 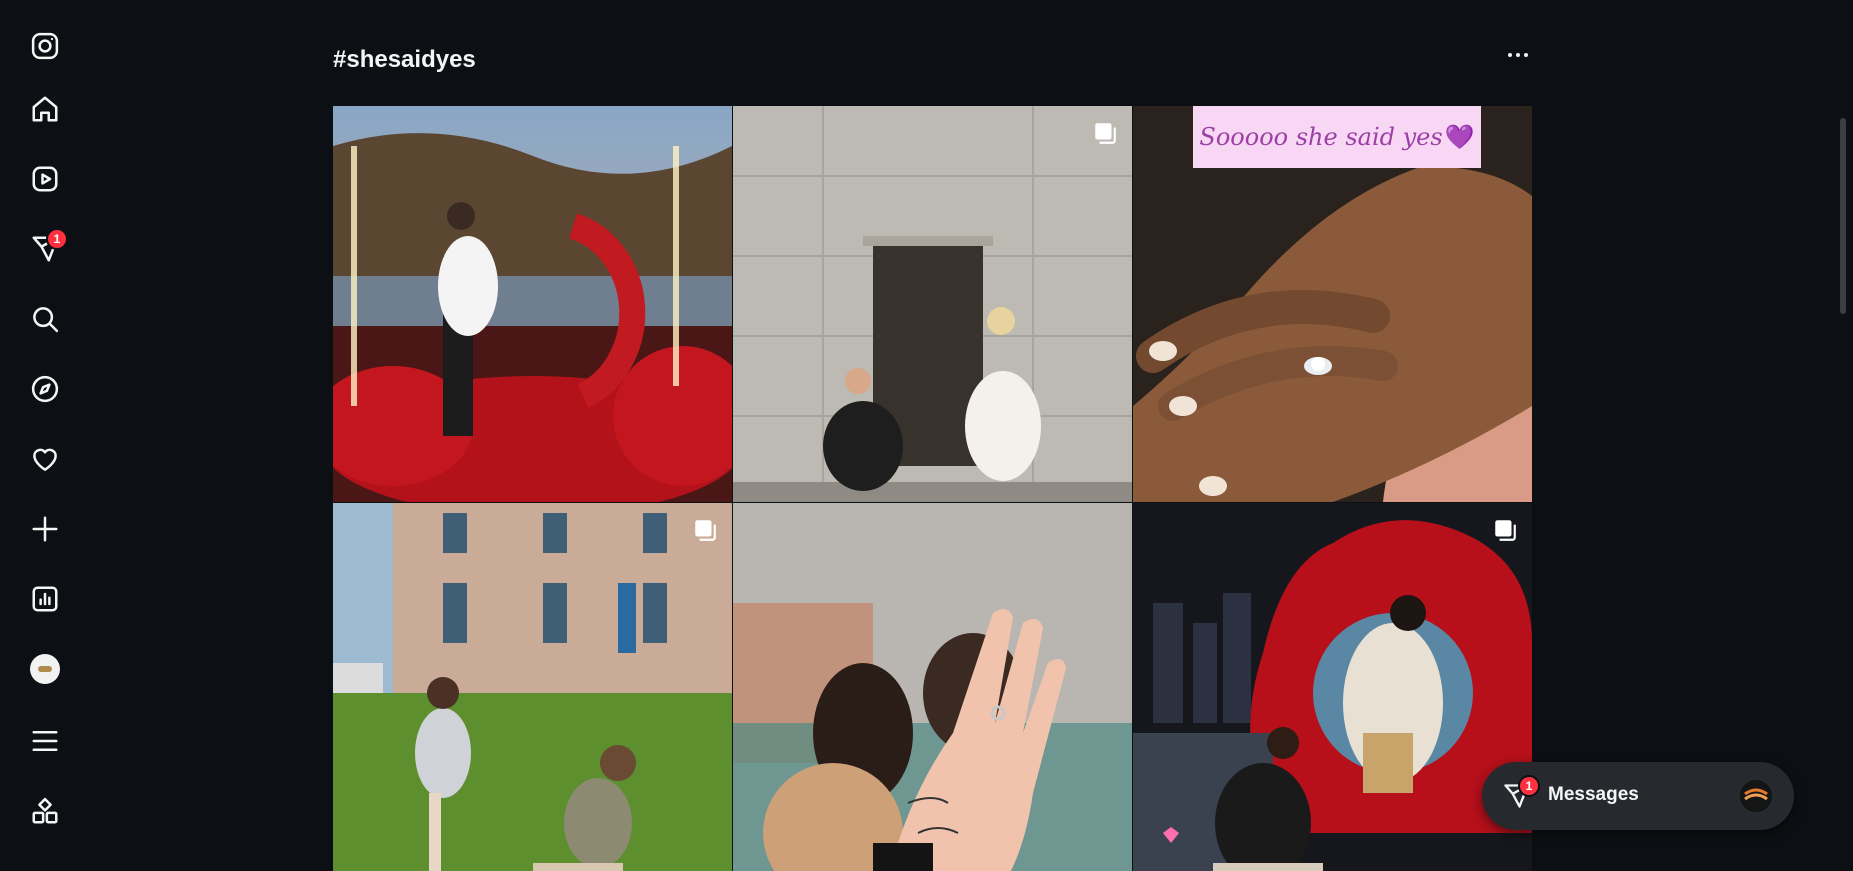 What do you see at coordinates (404, 59) in the screenshot?
I see `page-title: #shesaidyes` at bounding box center [404, 59].